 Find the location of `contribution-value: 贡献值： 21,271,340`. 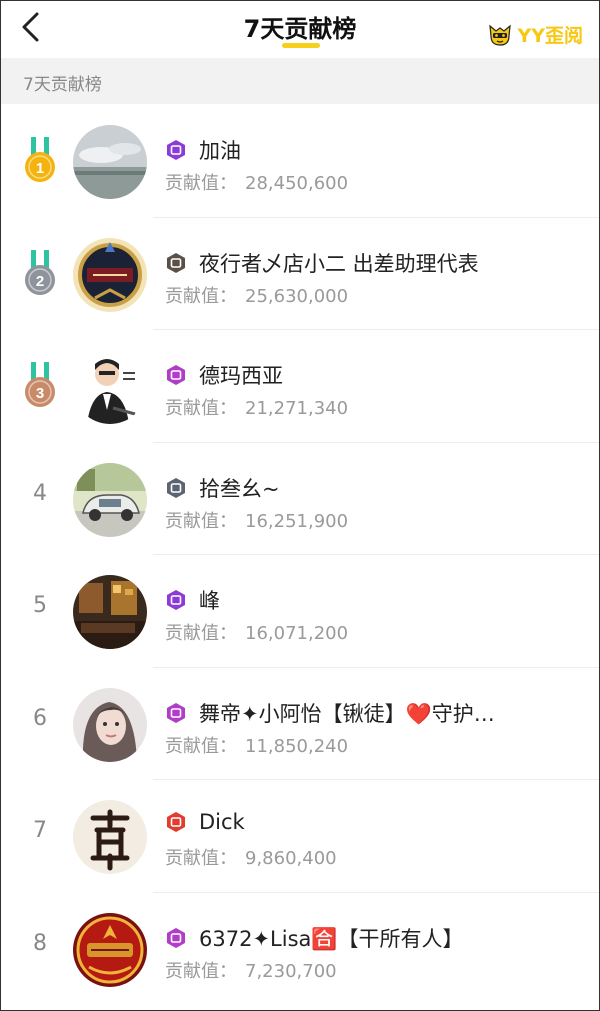

contribution-value: 贡献值： 21,271,340 is located at coordinates (256, 407).